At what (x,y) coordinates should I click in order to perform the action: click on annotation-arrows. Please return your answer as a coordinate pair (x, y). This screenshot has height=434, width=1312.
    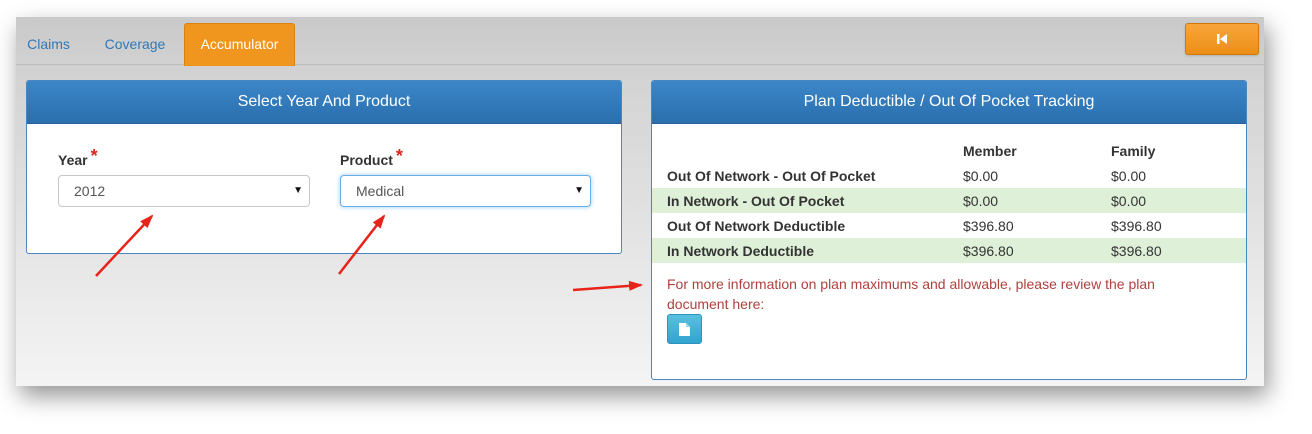
    Looking at the image, I should click on (369, 253).